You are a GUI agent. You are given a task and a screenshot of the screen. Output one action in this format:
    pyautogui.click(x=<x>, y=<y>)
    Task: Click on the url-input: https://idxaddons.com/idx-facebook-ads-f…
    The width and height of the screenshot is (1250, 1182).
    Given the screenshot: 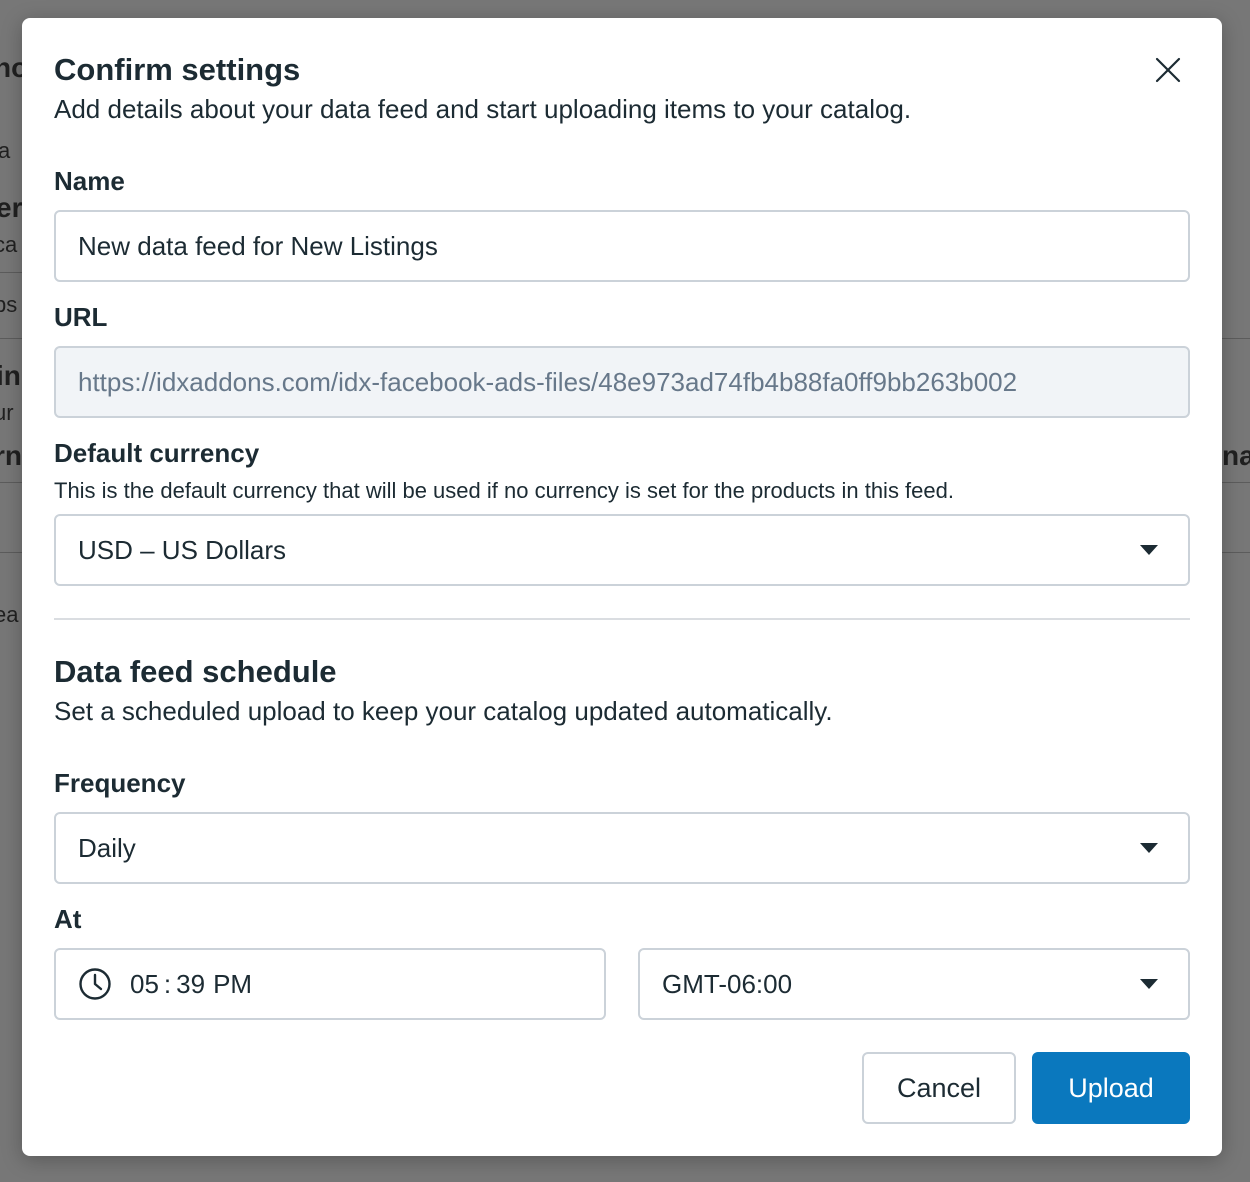 What is the action you would take?
    pyautogui.click(x=622, y=382)
    